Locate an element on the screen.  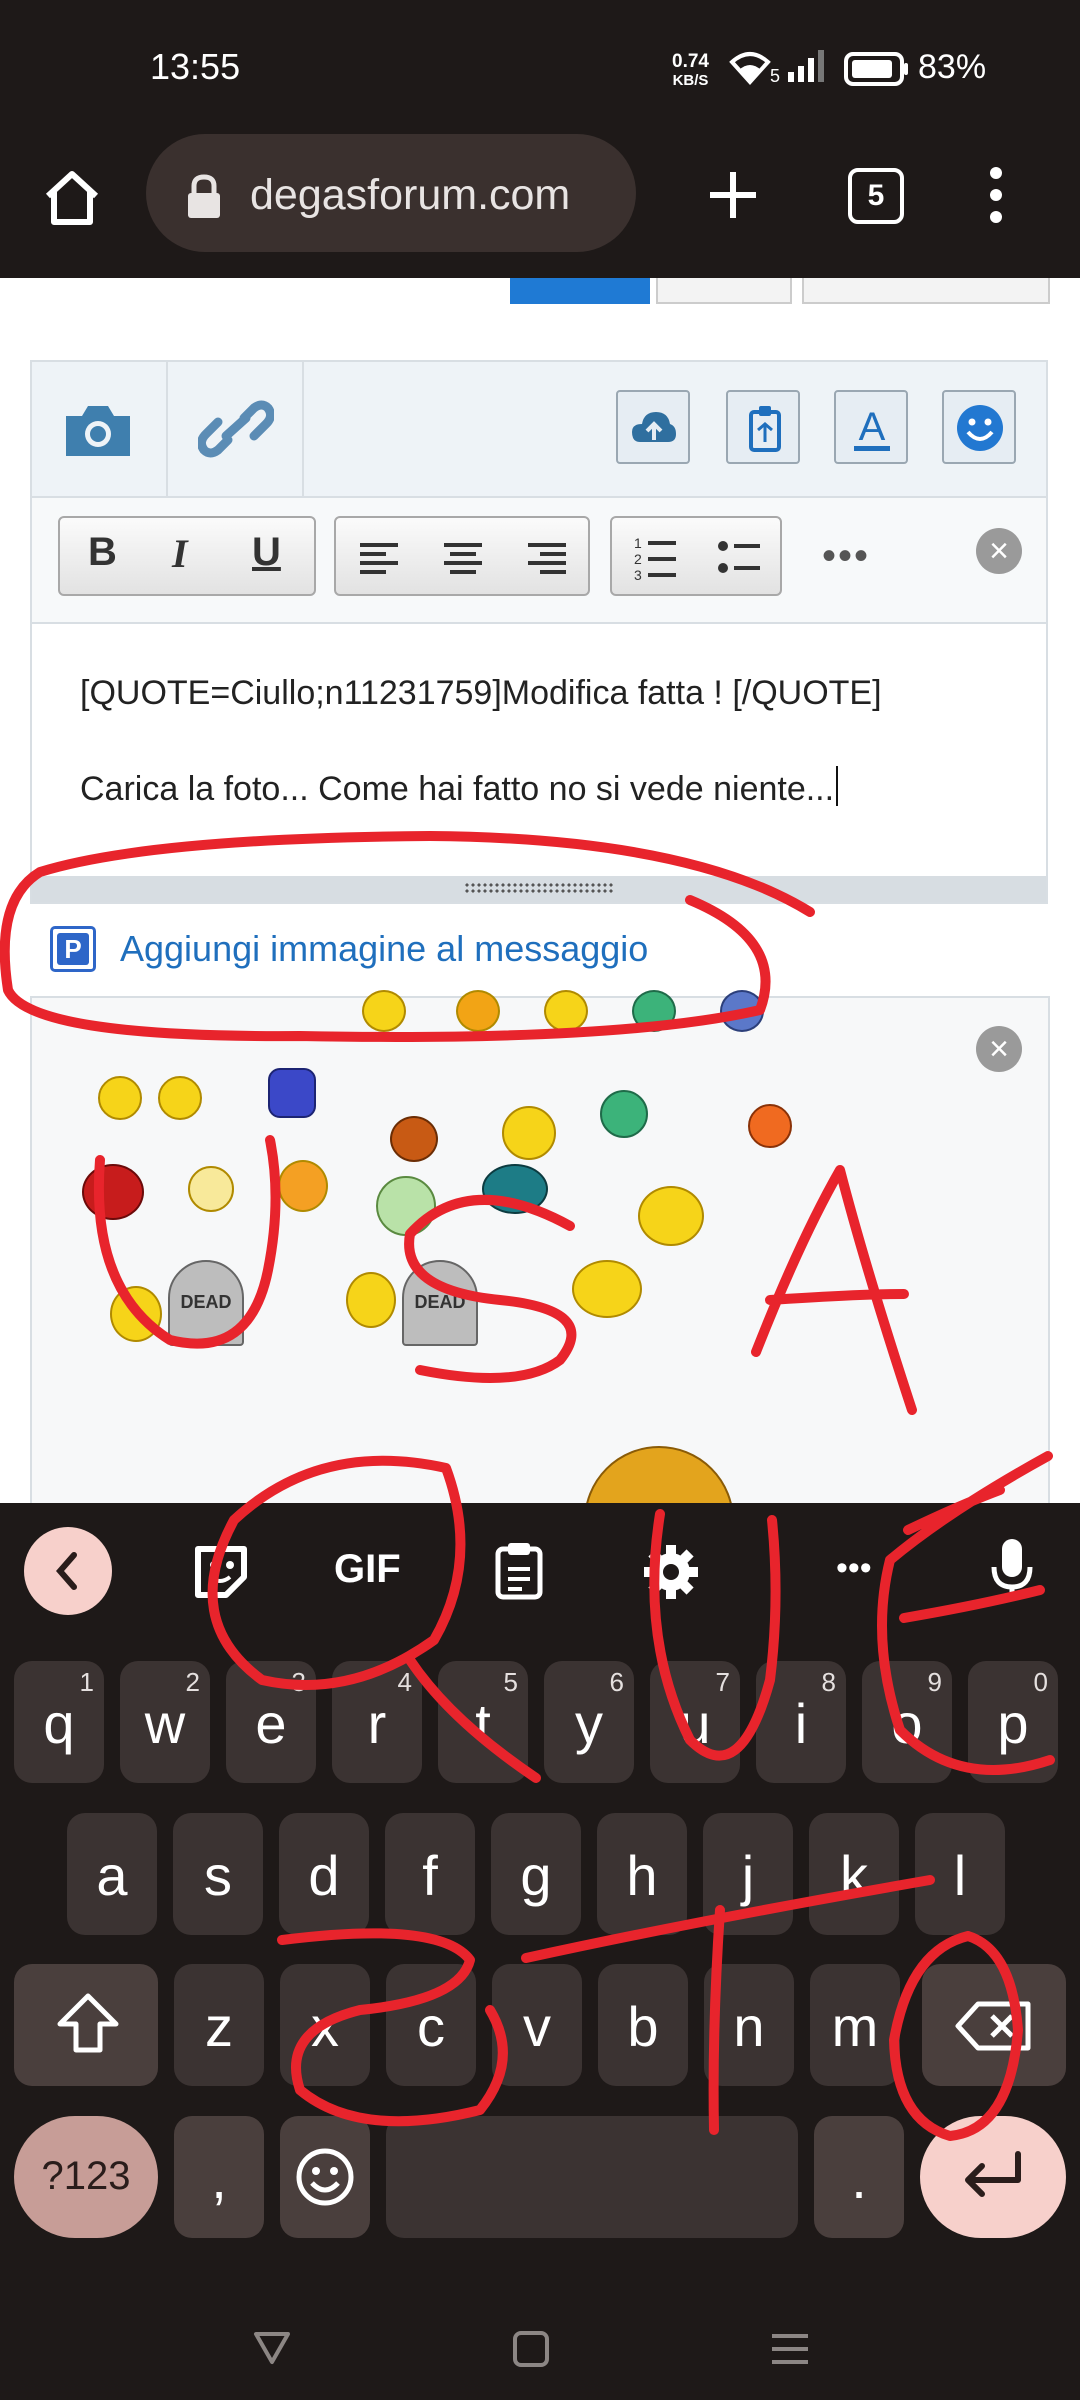
camera-cell is located at coordinates (100, 429).